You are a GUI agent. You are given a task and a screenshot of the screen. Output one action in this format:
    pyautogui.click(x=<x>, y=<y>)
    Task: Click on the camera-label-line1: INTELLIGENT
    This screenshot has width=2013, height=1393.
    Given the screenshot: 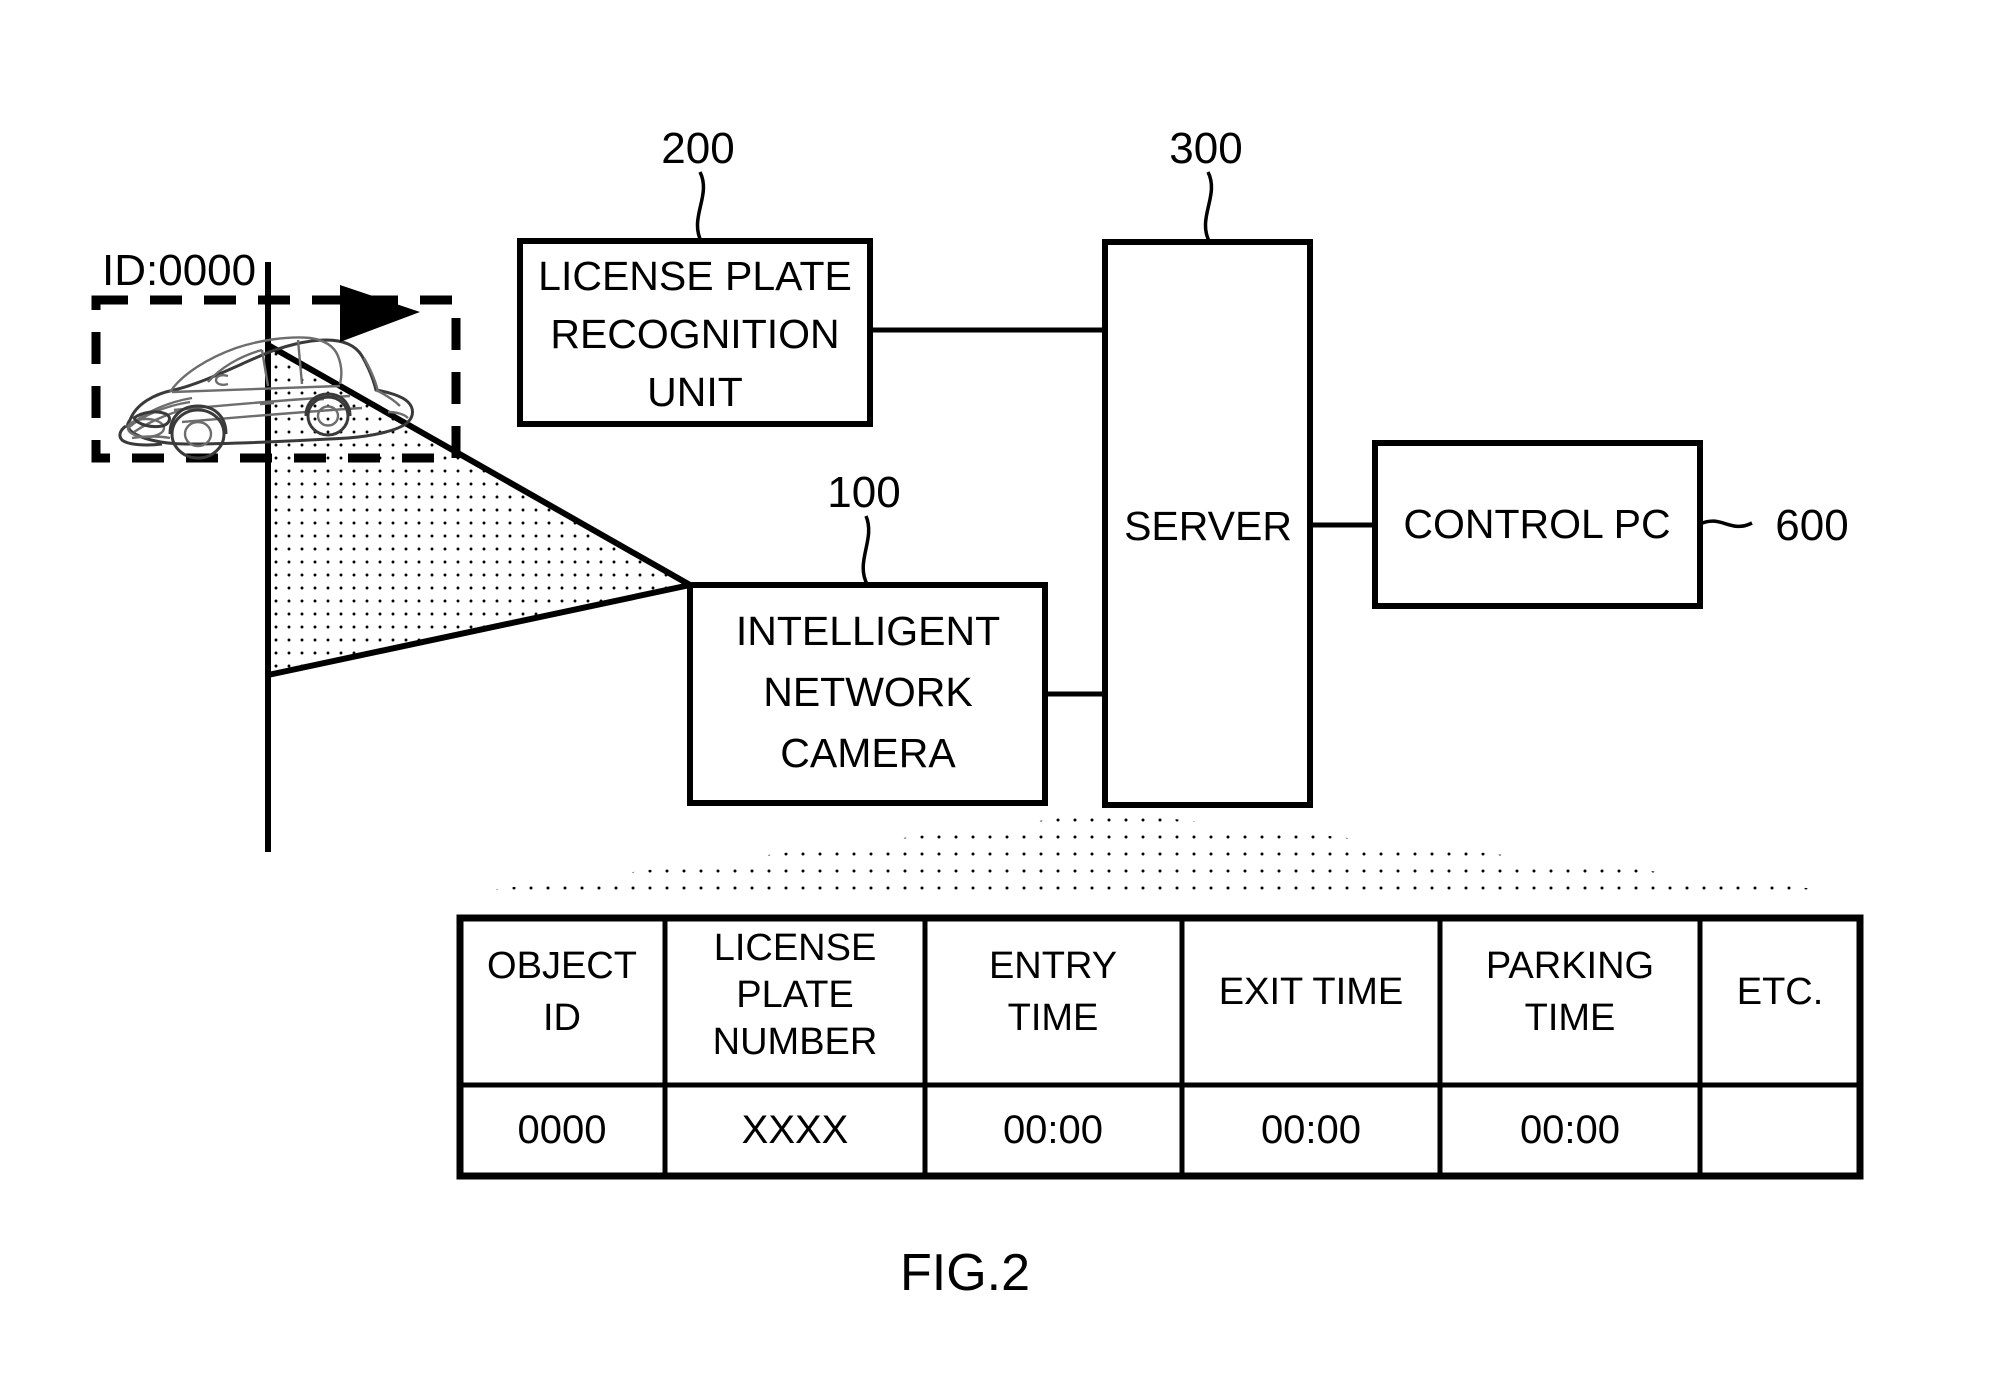 What is the action you would take?
    pyautogui.click(x=868, y=631)
    